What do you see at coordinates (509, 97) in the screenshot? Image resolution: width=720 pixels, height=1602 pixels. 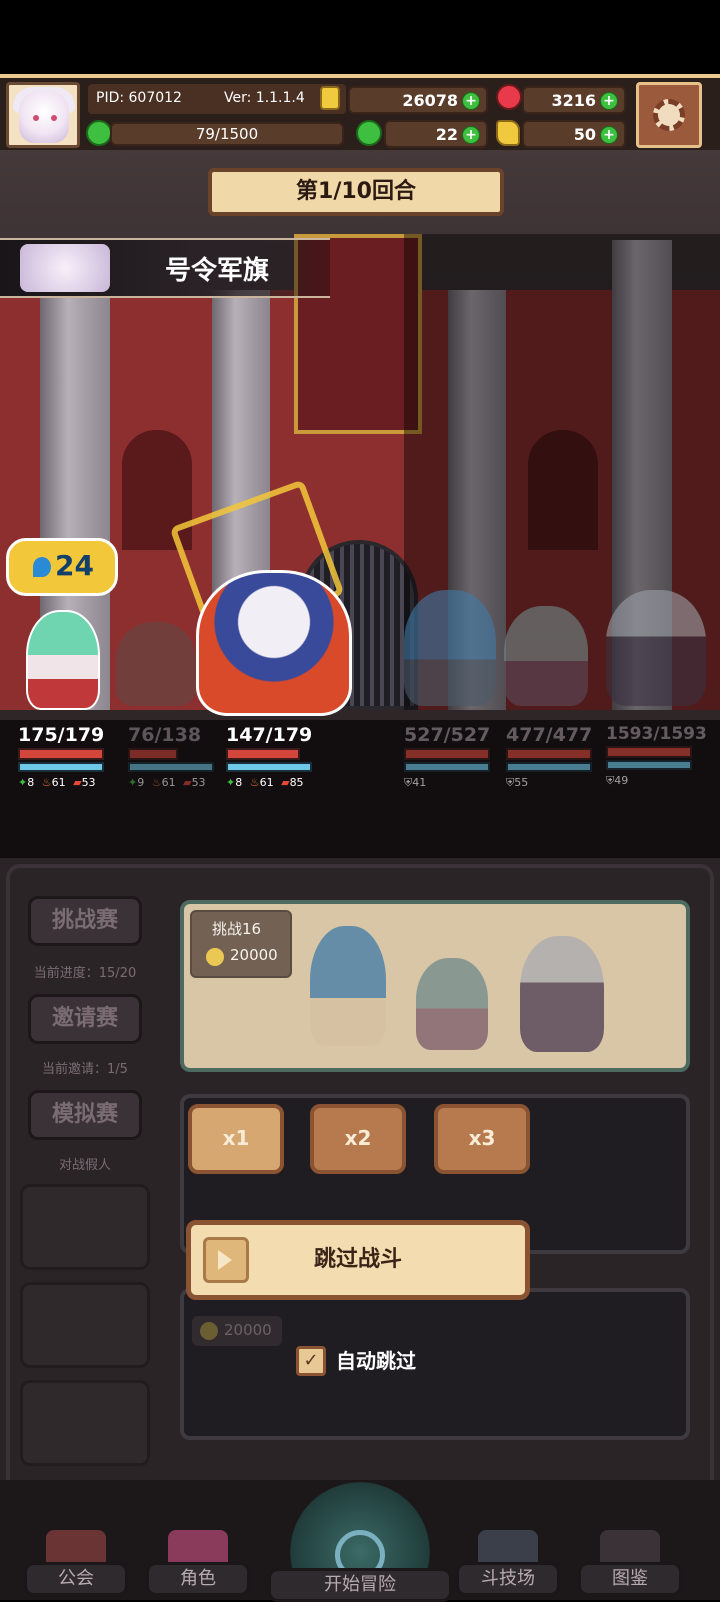 I see `ruby-icon` at bounding box center [509, 97].